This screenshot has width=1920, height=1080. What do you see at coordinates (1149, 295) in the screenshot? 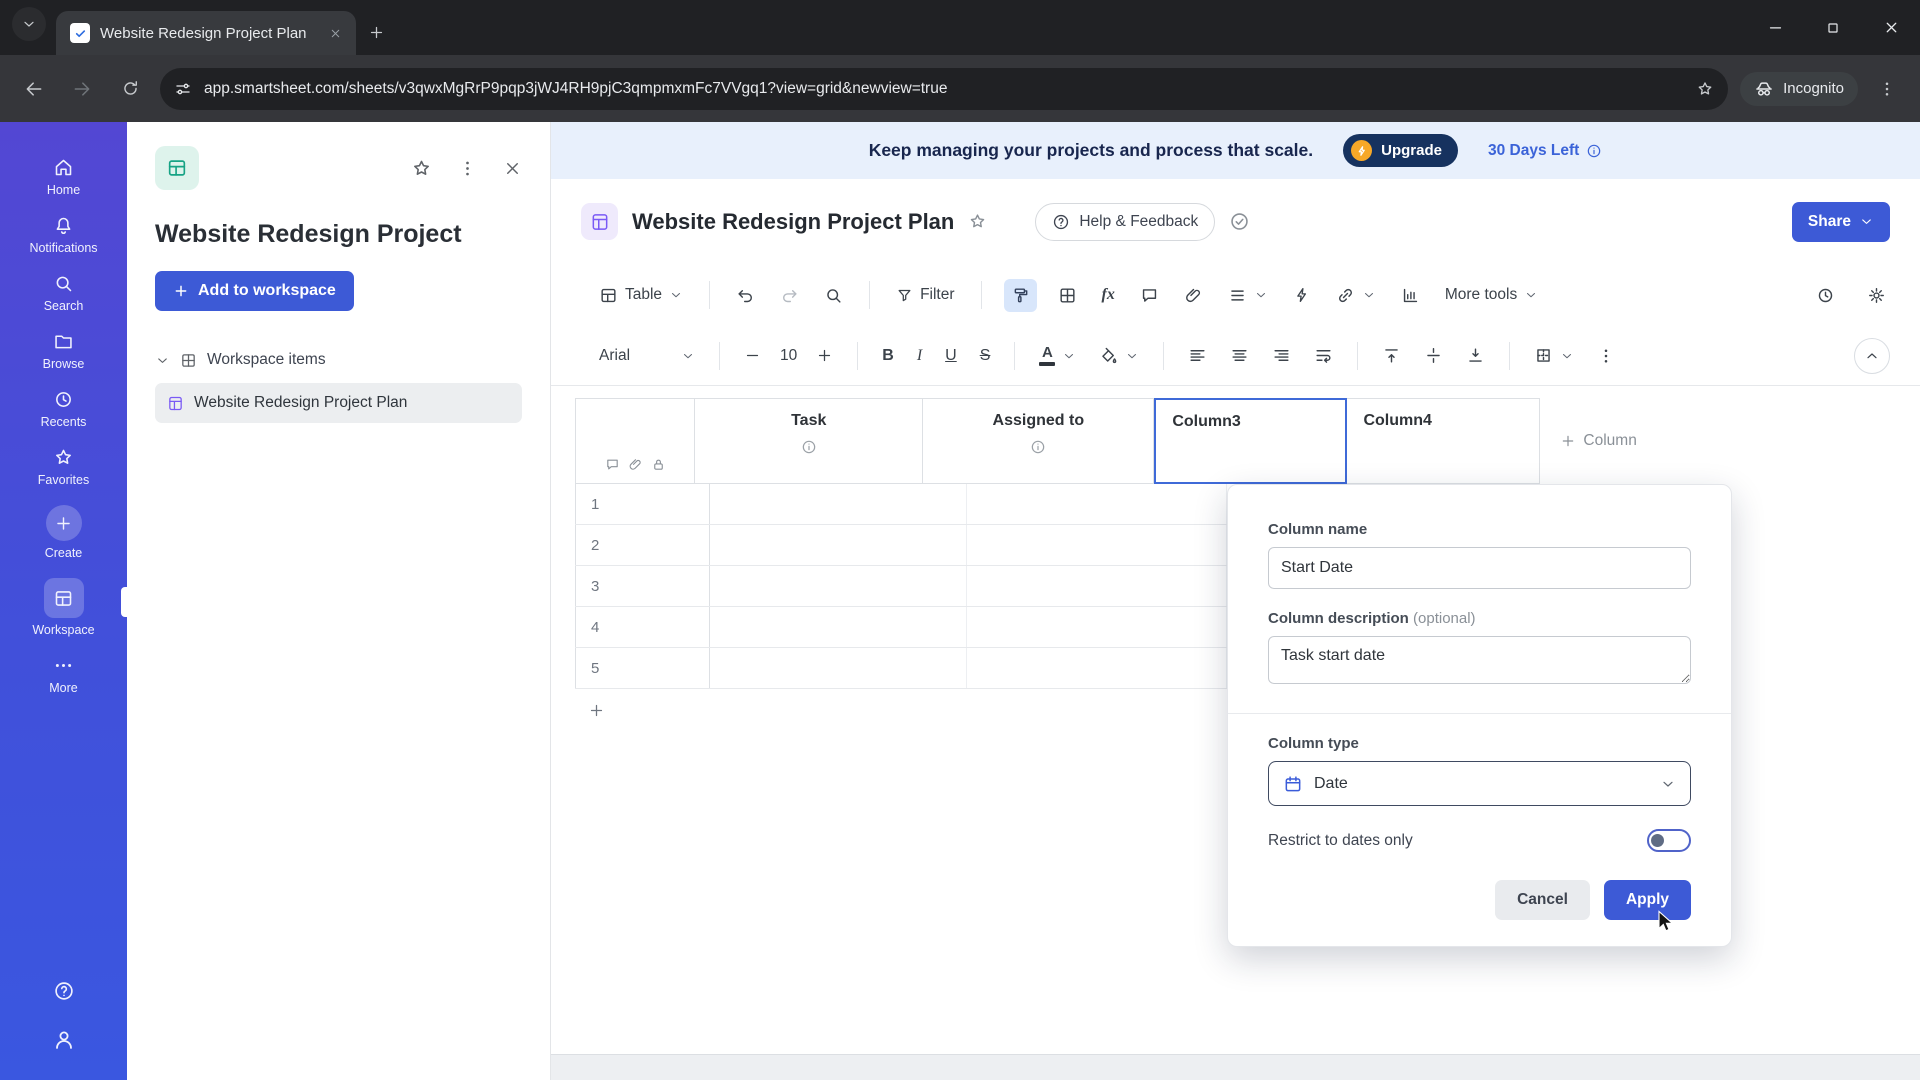
I see `comment-button` at bounding box center [1149, 295].